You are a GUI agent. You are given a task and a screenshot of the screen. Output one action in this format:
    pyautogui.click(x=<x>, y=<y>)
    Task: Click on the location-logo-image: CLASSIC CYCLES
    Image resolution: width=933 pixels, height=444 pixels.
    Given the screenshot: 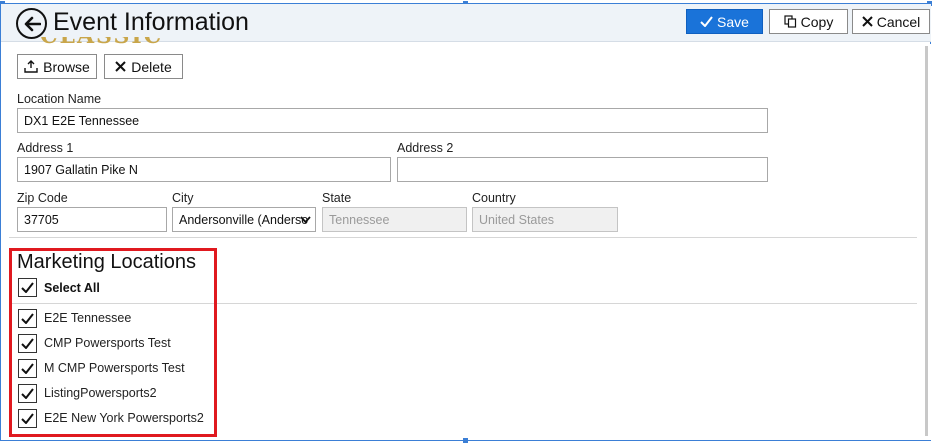 What is the action you would take?
    pyautogui.click(x=160, y=43)
    